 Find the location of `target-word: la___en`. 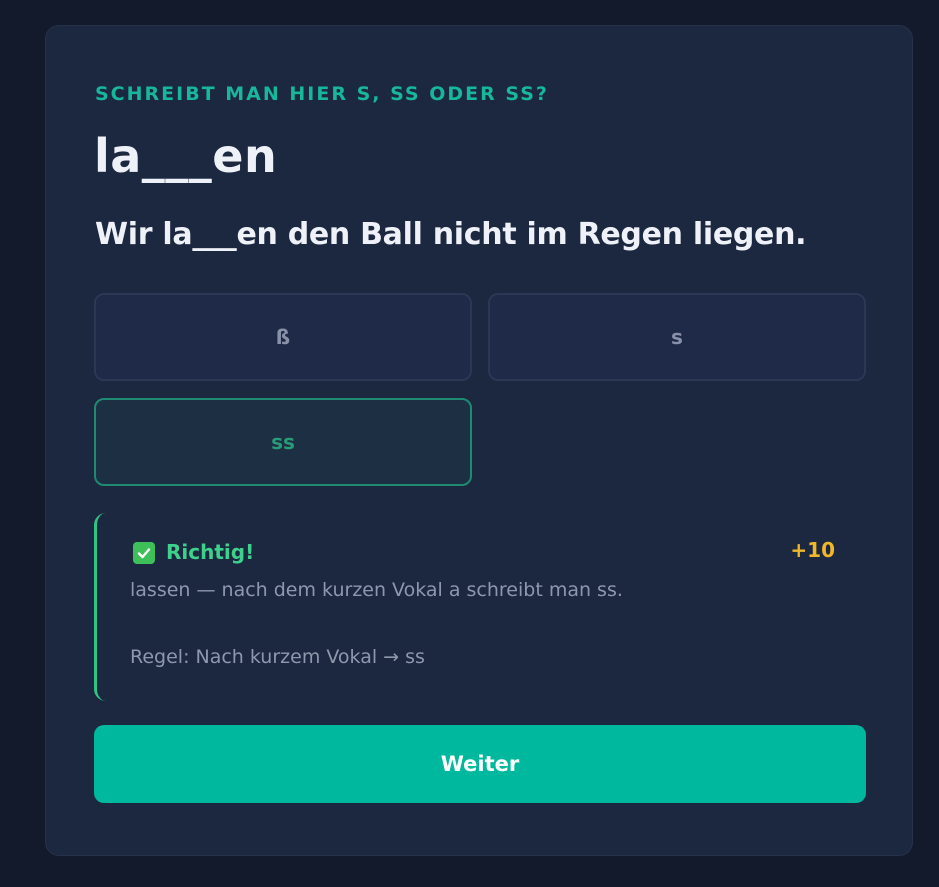

target-word: la___en is located at coordinates (186, 156).